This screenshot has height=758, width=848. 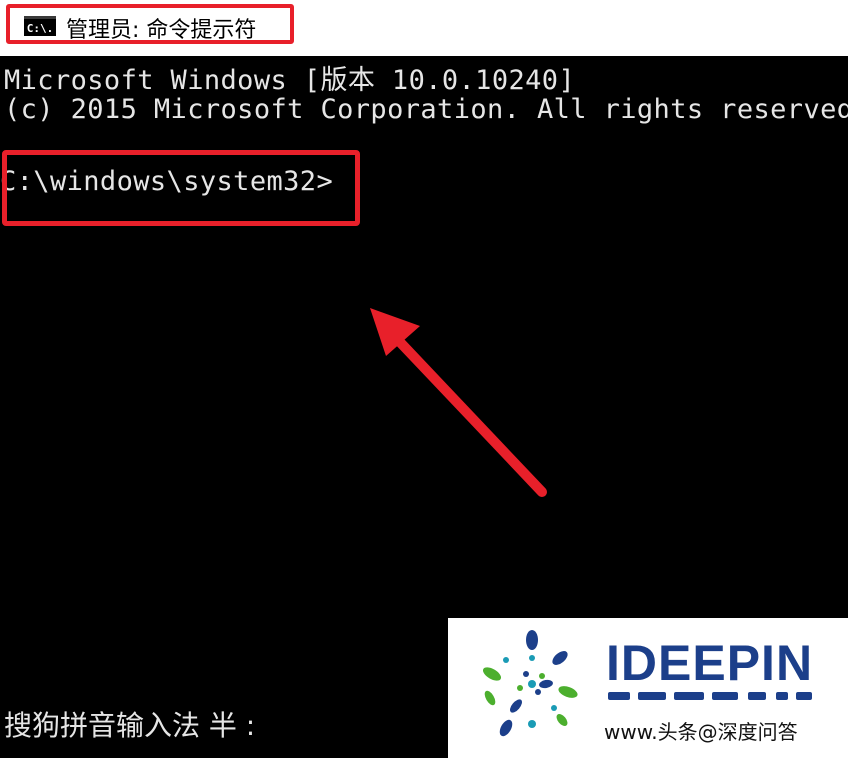 I want to click on console-line-version: Microsoft Windows [版本 10.0.10240], so click(x=290, y=80).